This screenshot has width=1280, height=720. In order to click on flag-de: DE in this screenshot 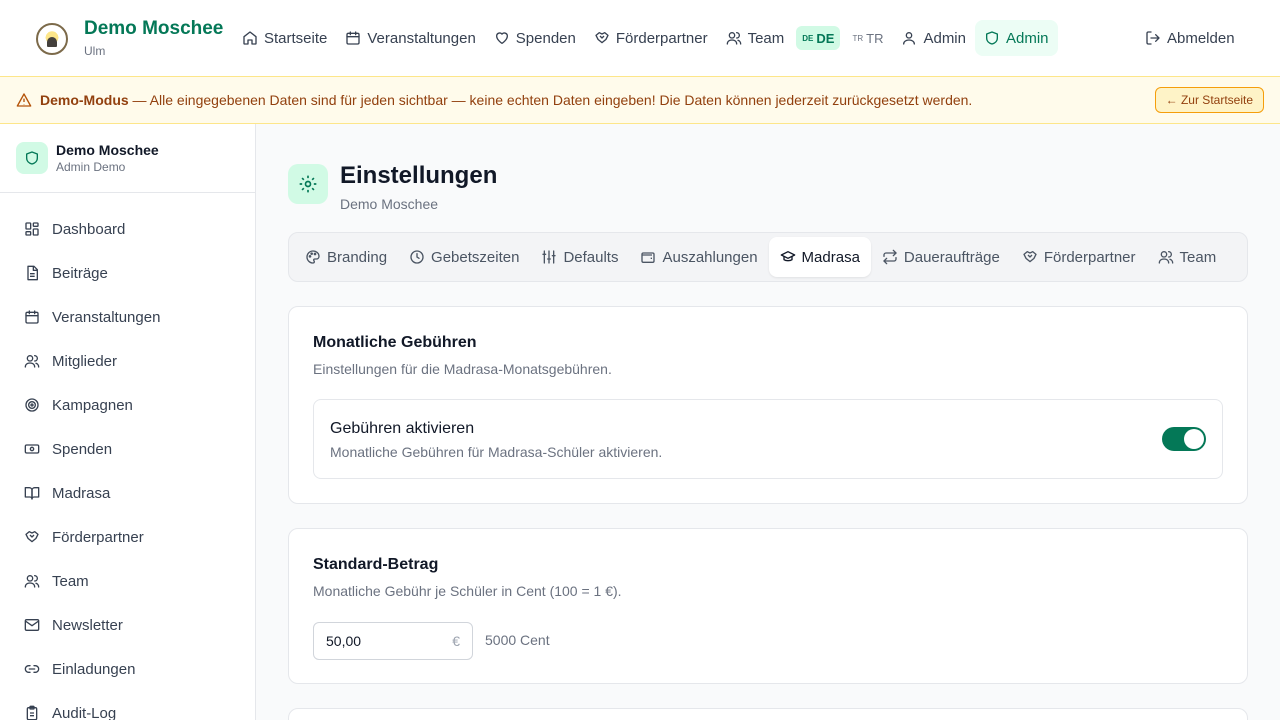, I will do `click(808, 38)`.